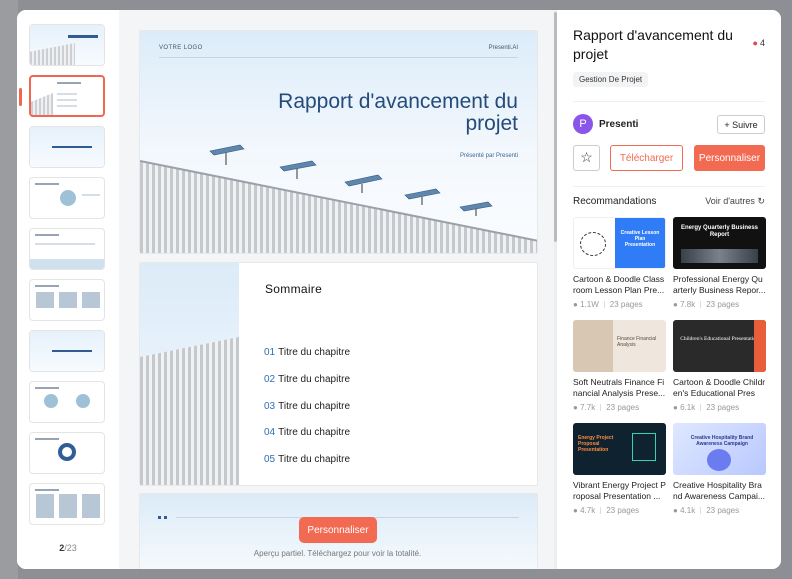 This screenshot has width=792, height=579. I want to click on slide-divider, so click(338, 57).